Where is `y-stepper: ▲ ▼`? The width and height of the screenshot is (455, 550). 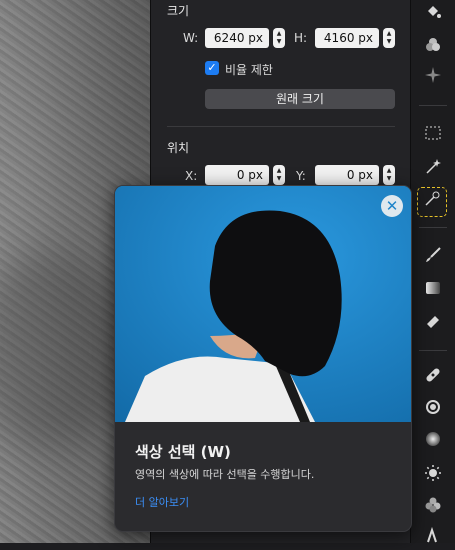
y-stepper: ▲ ▼ is located at coordinates (389, 175).